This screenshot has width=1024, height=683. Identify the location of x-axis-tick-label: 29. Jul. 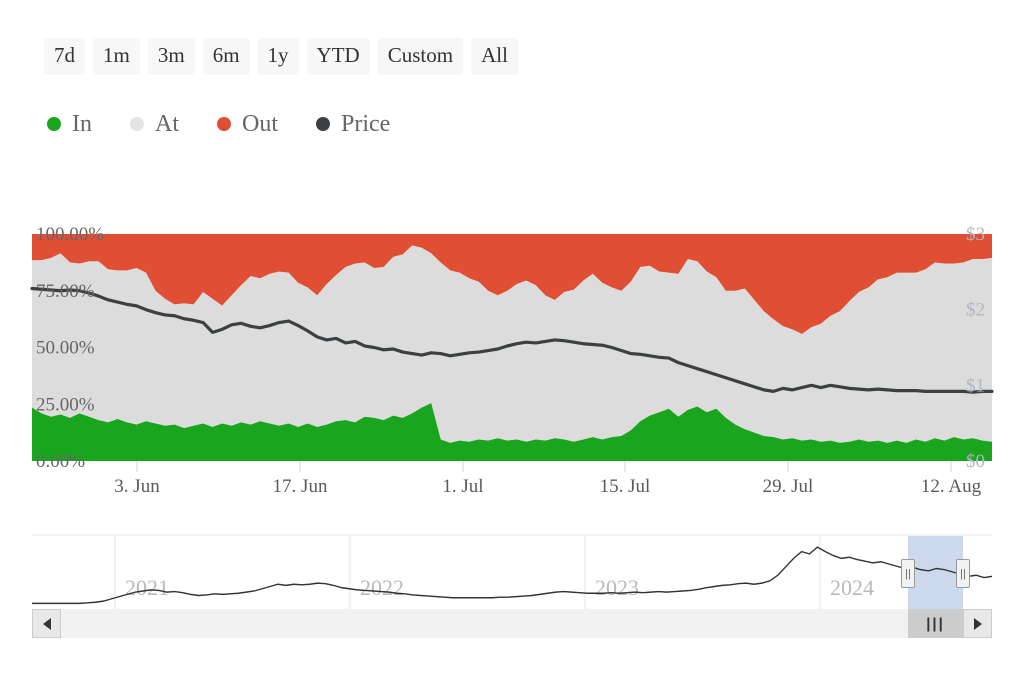
(788, 486).